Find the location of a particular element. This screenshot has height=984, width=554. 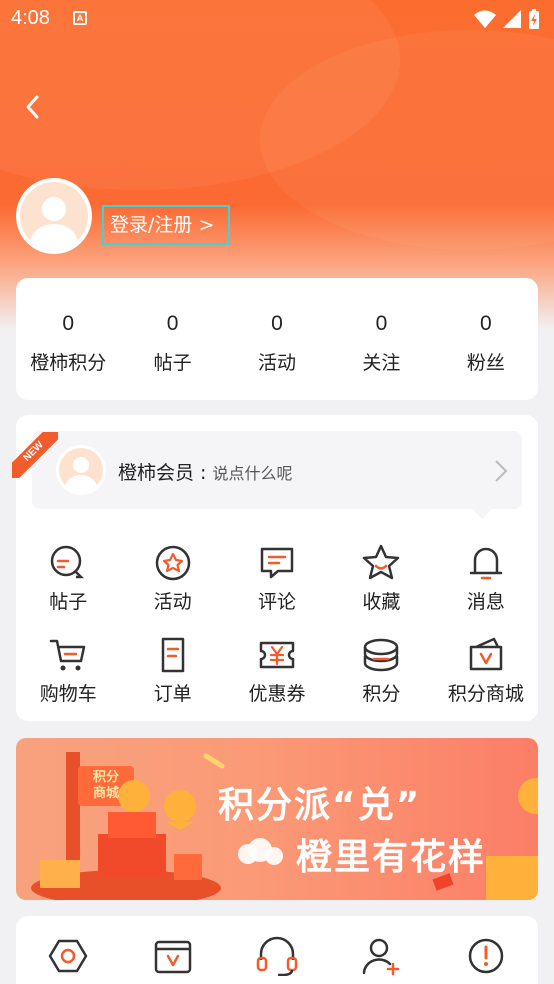

login-register-link: 登录/注册 > is located at coordinates (166, 225).